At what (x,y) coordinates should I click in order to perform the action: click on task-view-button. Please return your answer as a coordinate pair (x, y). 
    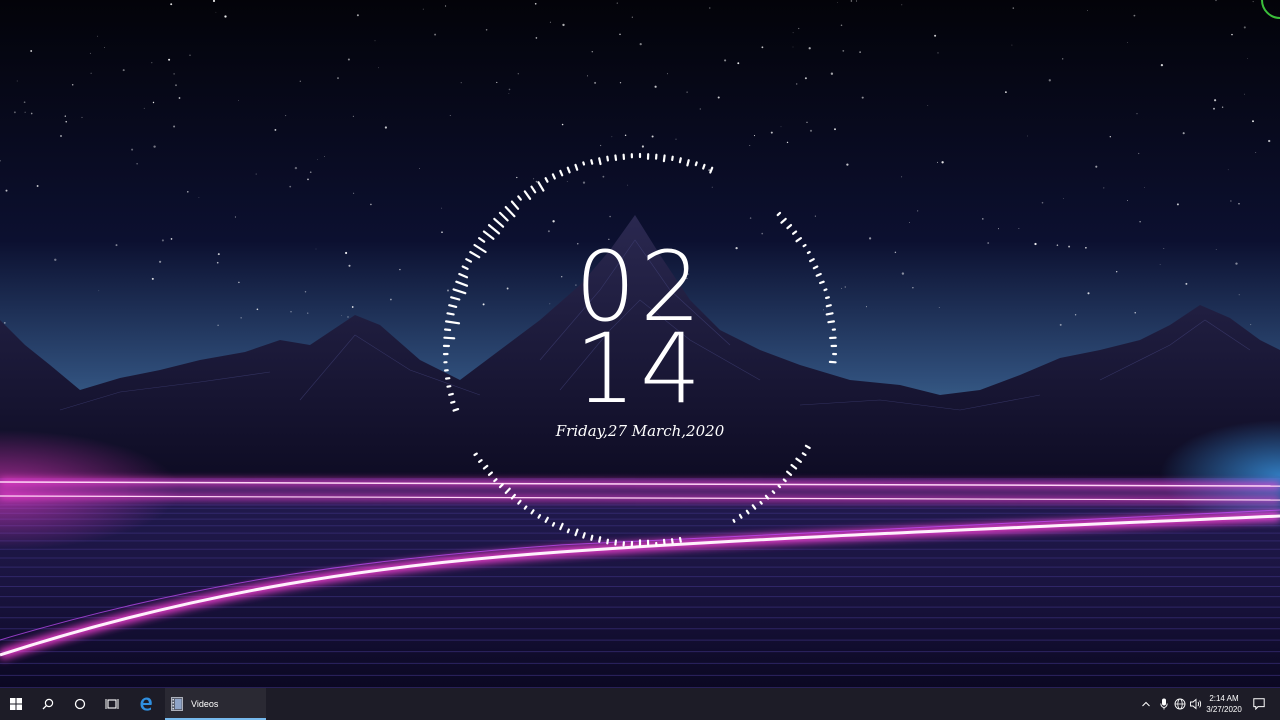
    Looking at the image, I should click on (112, 704).